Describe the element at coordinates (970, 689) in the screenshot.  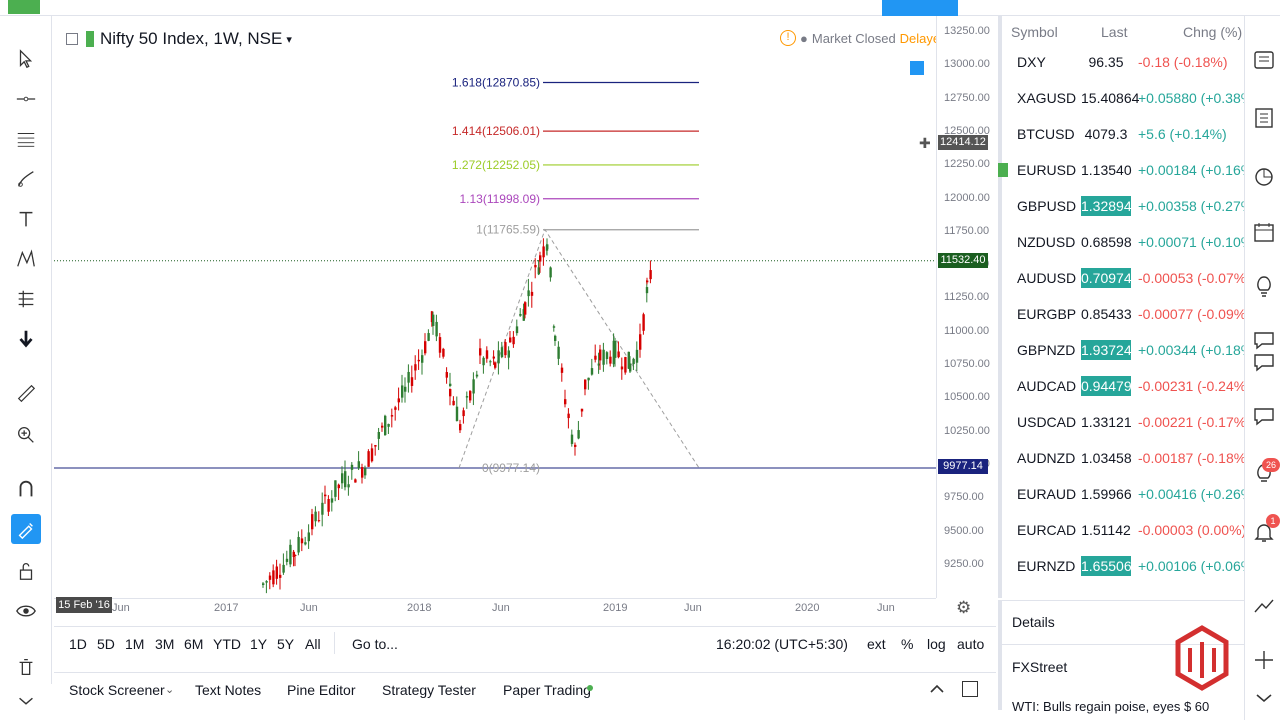
I see `maximize-icon` at that location.